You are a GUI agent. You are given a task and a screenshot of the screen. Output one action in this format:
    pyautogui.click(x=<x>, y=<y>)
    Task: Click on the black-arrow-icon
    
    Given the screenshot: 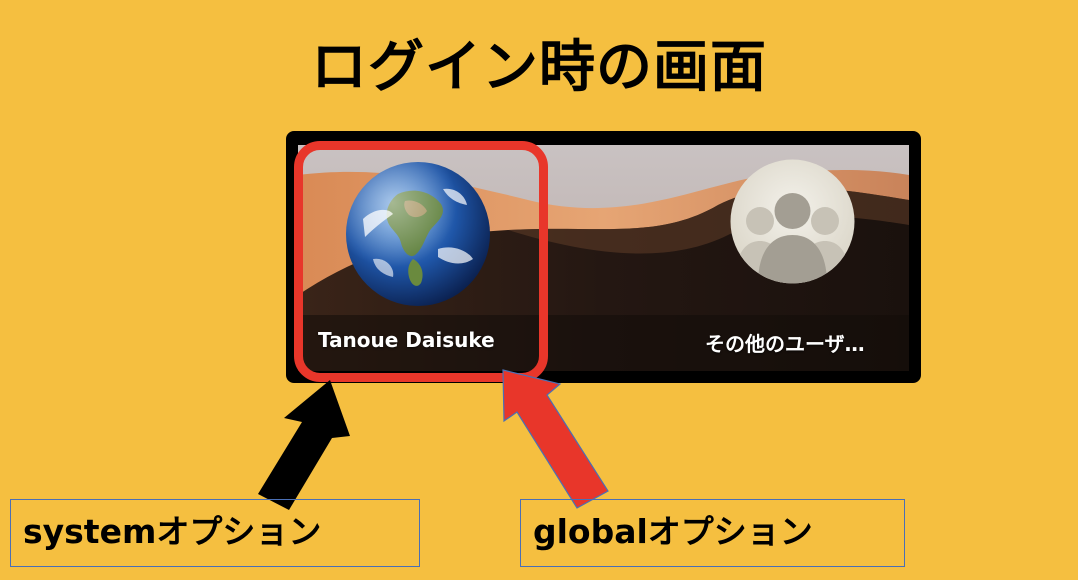 What is the action you would take?
    pyautogui.click(x=304, y=445)
    